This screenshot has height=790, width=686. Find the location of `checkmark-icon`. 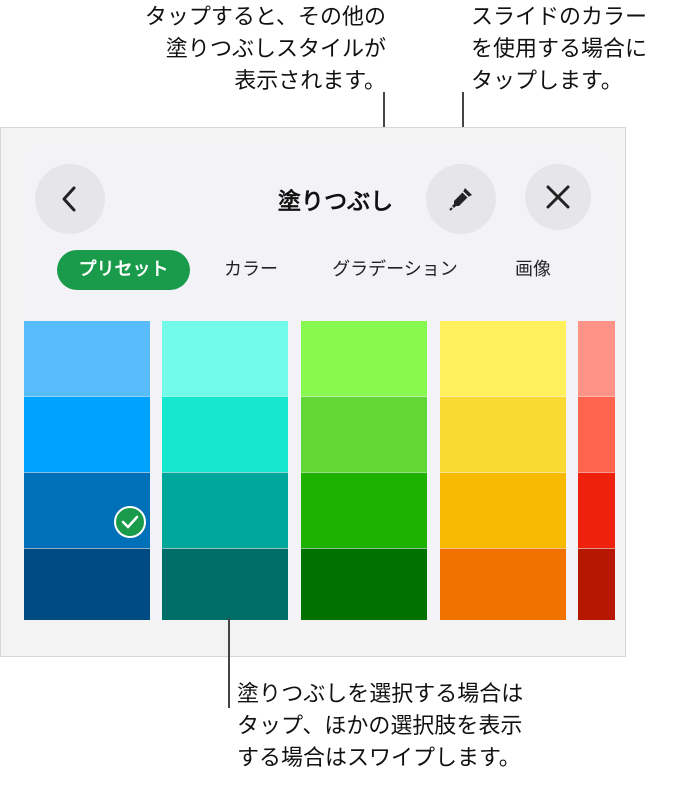

checkmark-icon is located at coordinates (130, 522).